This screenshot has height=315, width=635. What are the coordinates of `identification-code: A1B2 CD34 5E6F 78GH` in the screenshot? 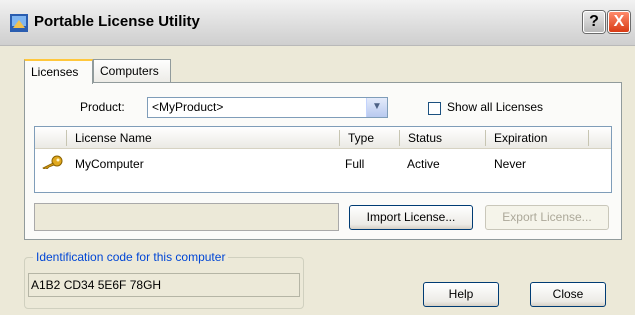 It's located at (96, 285).